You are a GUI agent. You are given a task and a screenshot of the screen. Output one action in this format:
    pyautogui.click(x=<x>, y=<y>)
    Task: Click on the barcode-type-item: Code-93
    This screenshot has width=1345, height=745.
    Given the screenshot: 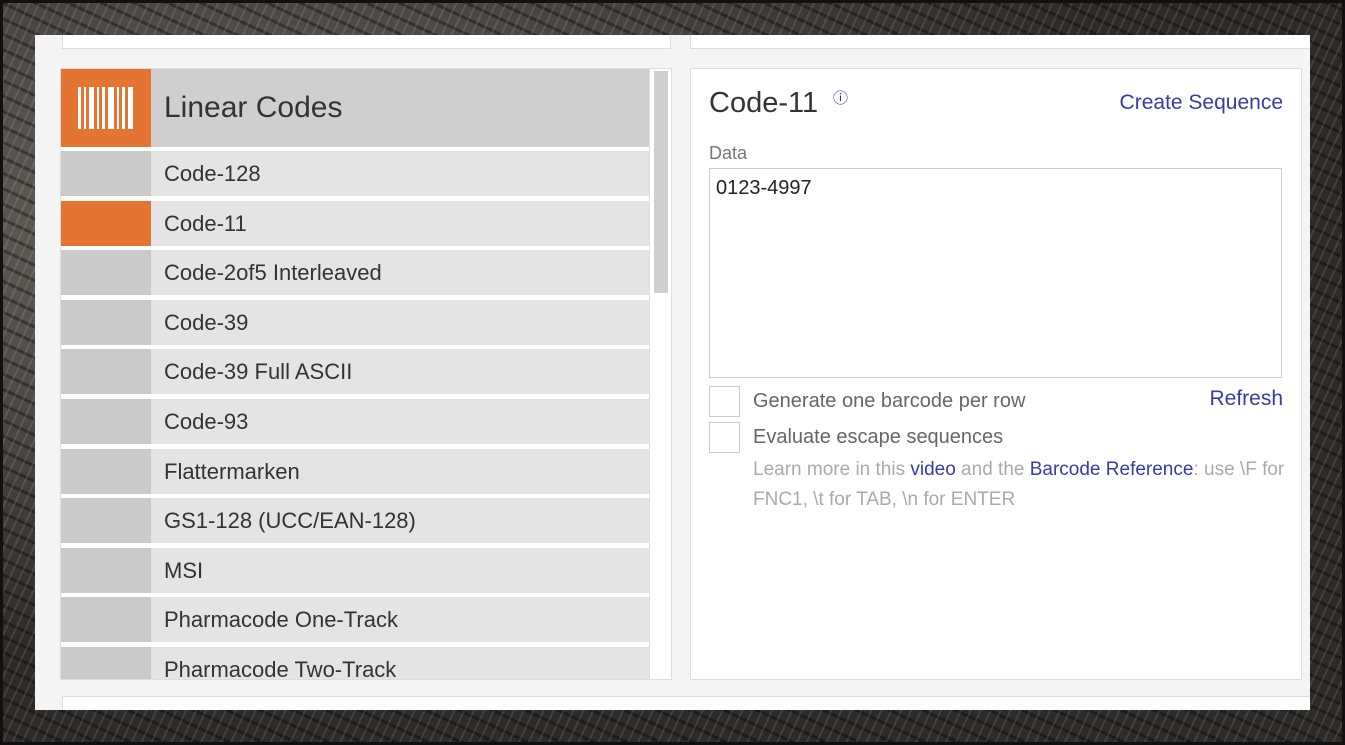 What is the action you would take?
    pyautogui.click(x=355, y=421)
    